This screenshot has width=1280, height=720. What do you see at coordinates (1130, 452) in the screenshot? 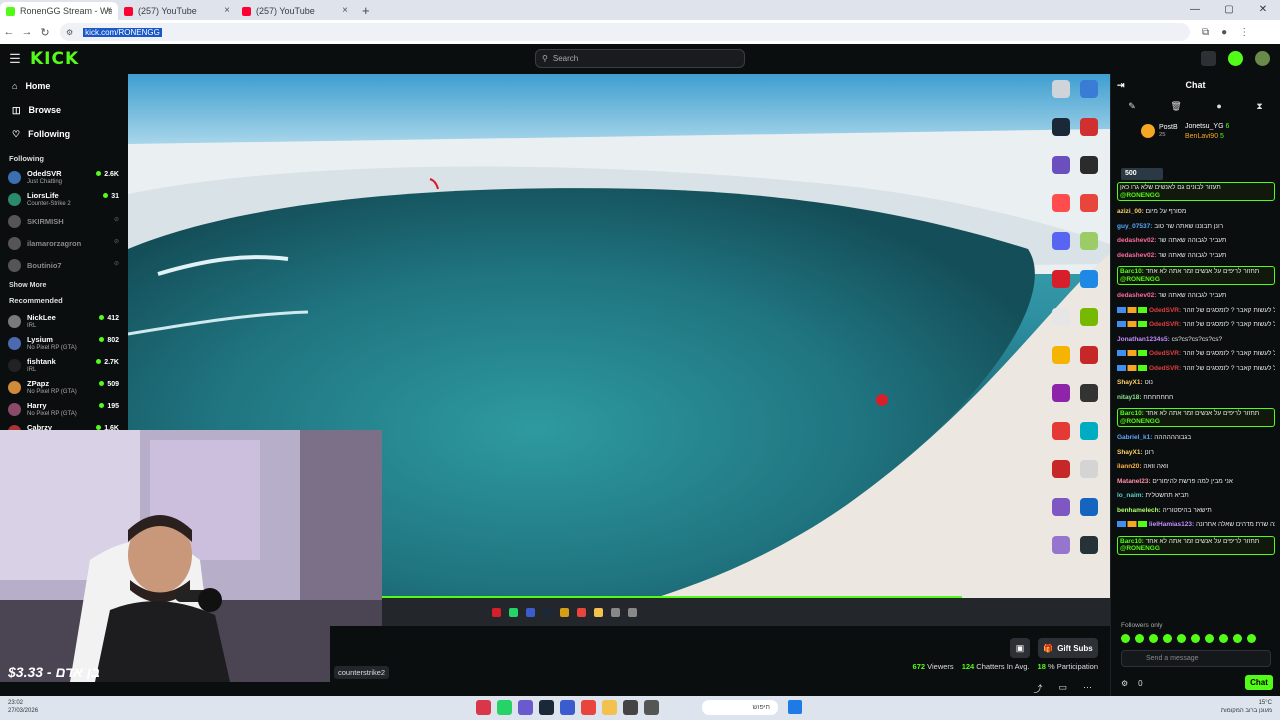
I see `chat-username: ShayX1:` at bounding box center [1130, 452].